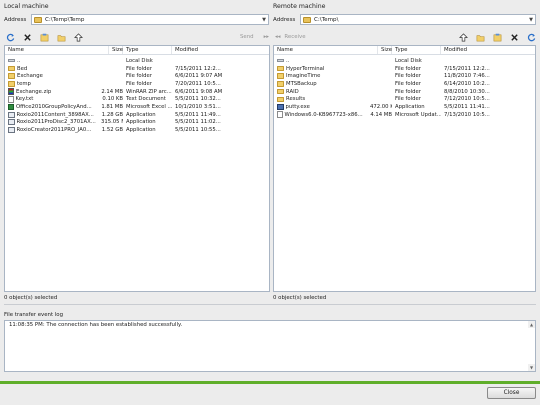 Image resolution: width=540 pixels, height=405 pixels. What do you see at coordinates (270, 382) in the screenshot?
I see `progress-bar` at bounding box center [270, 382].